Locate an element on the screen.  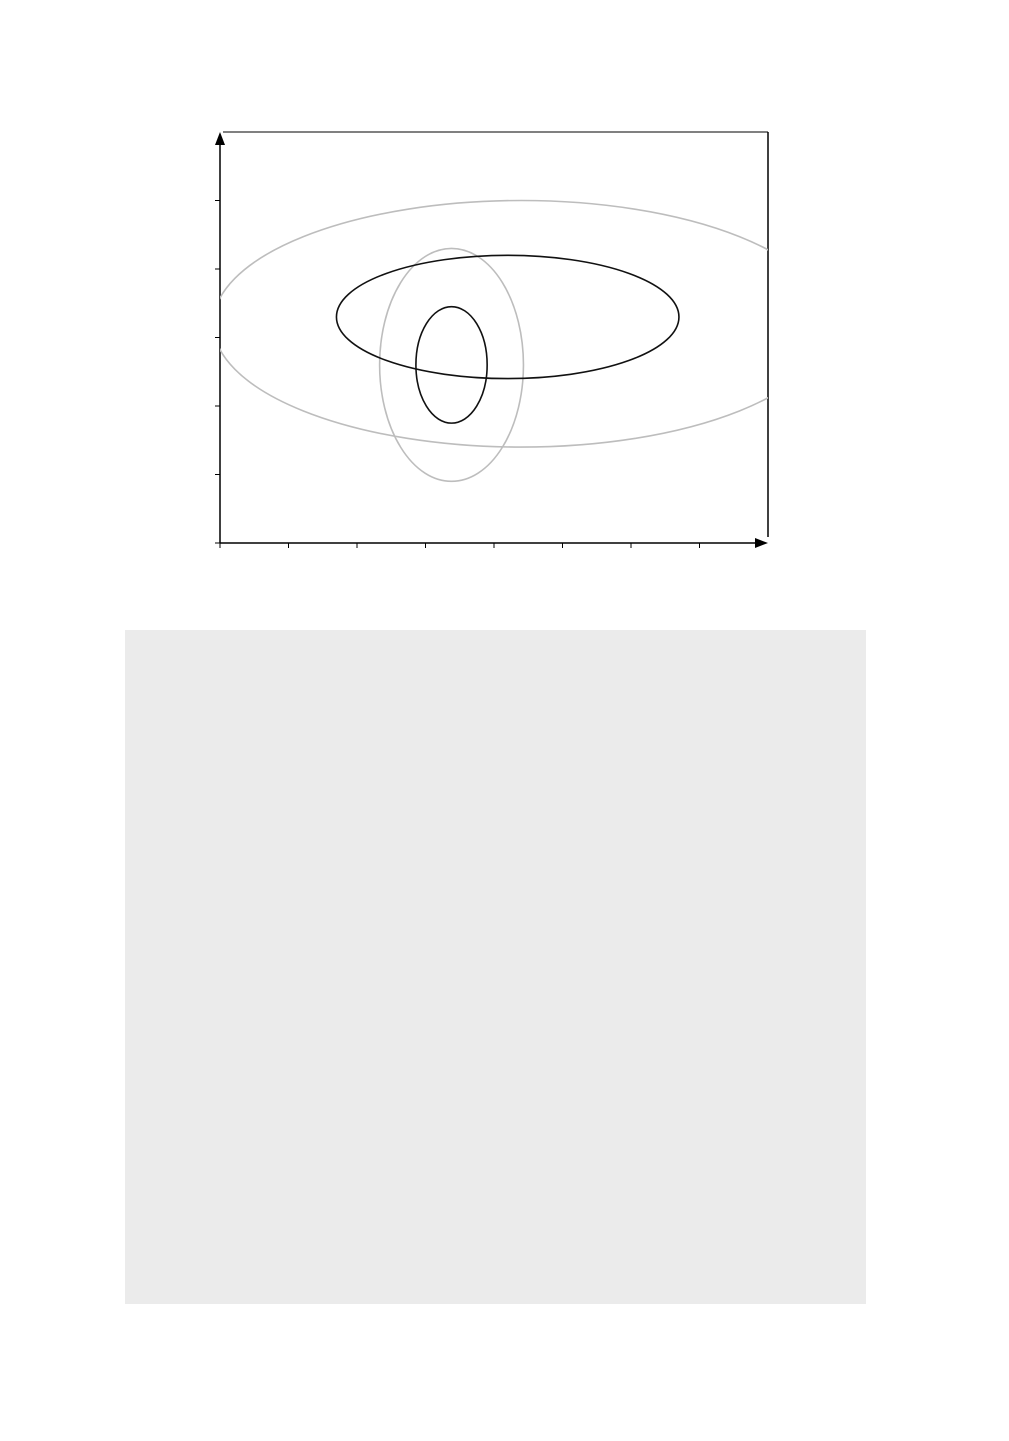
y-axis-arrow is located at coordinates (220, 138).